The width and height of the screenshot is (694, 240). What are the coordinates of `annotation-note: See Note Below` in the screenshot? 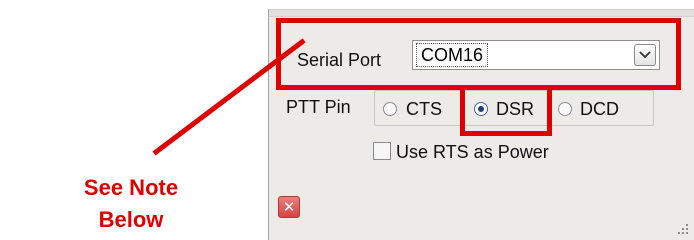 It's located at (131, 204).